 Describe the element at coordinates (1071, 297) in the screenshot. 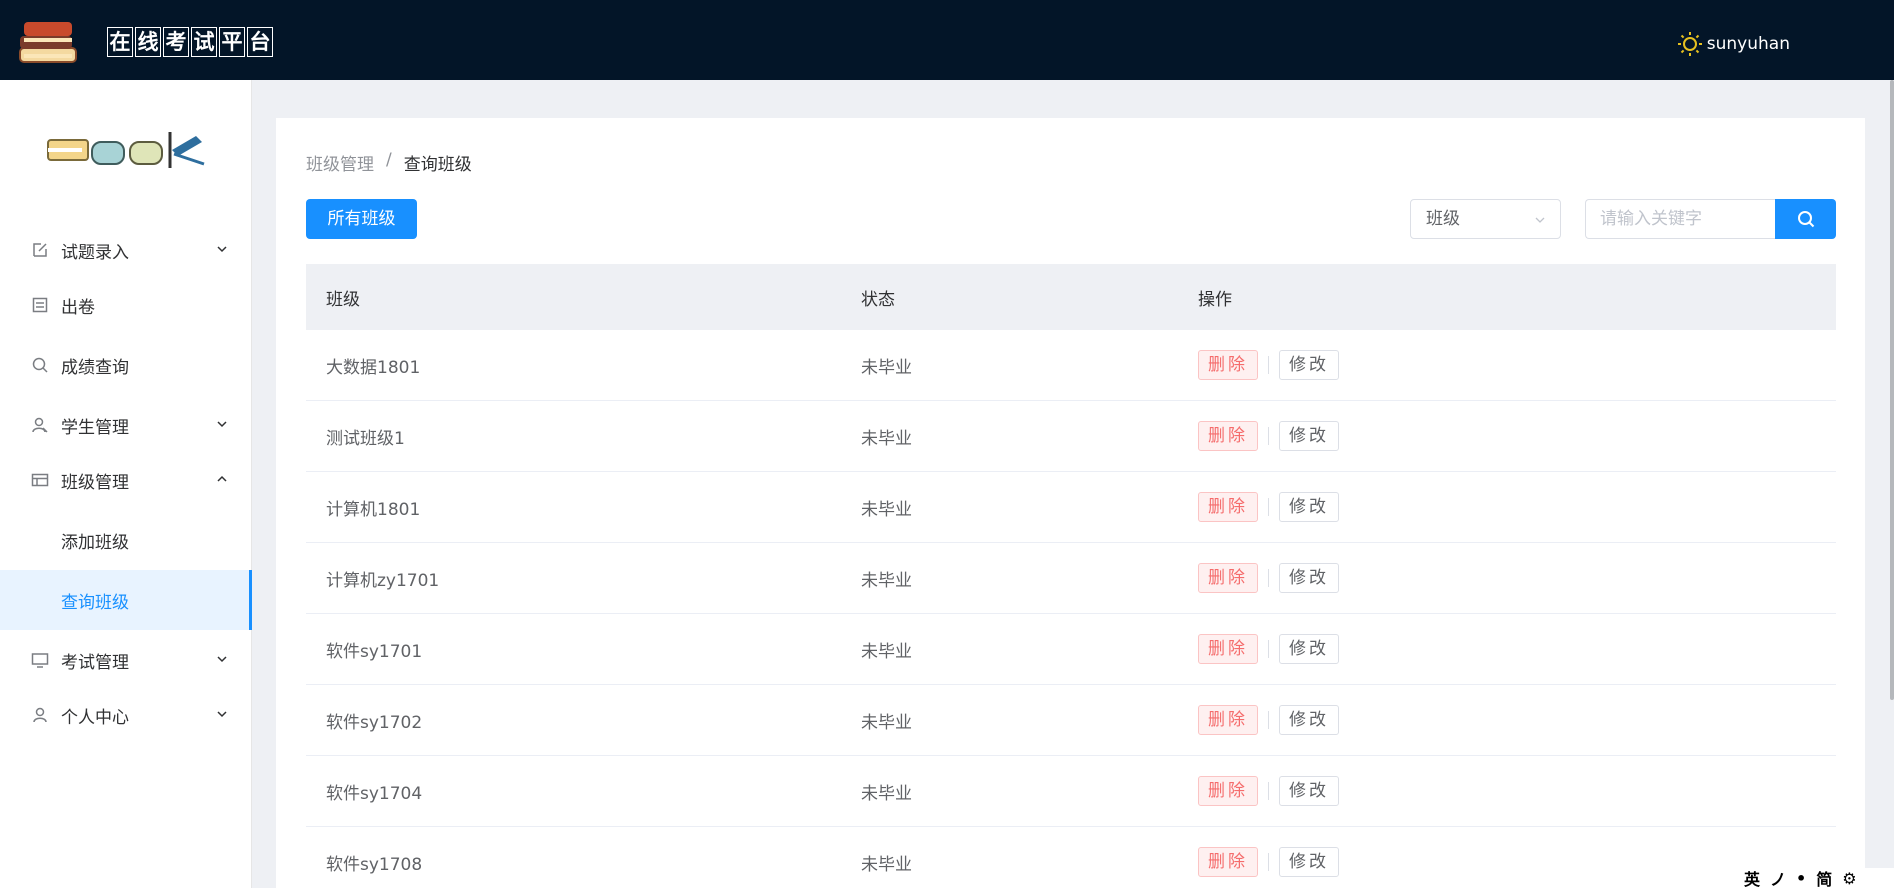

I see `table-header: 班级 状态 操作` at that location.